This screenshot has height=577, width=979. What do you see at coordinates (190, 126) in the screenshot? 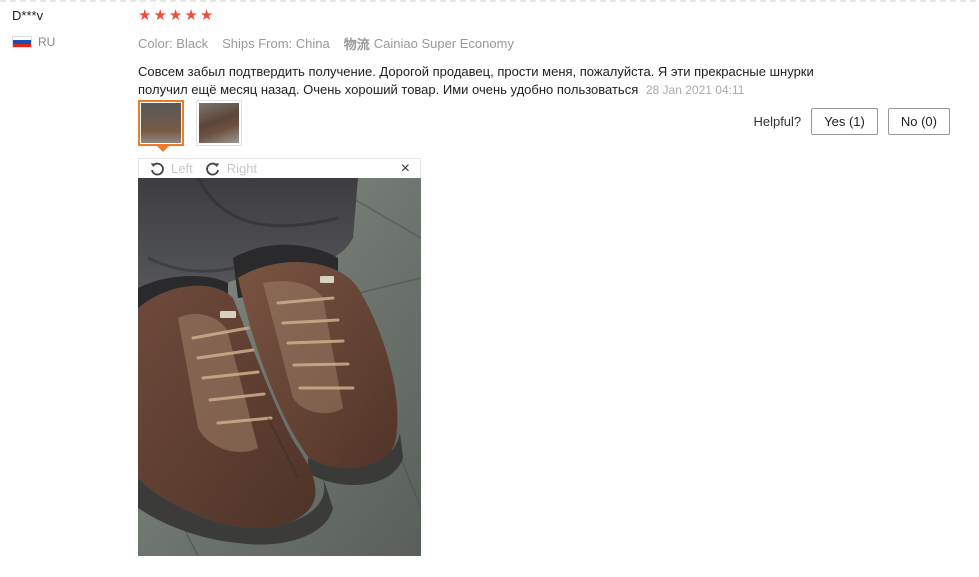
I see `review-thumbnails` at bounding box center [190, 126].